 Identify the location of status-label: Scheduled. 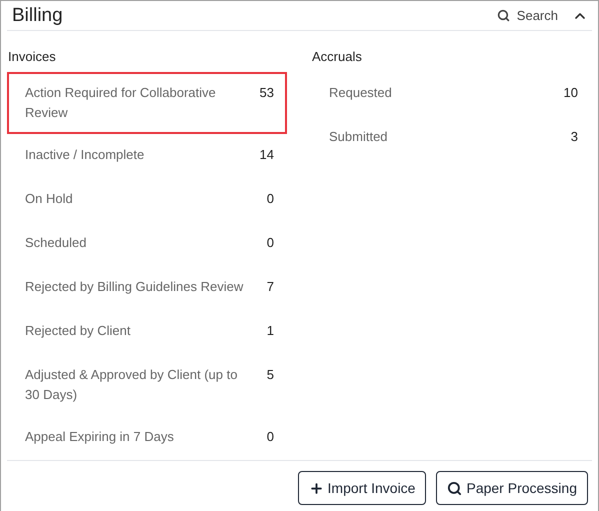
(55, 243).